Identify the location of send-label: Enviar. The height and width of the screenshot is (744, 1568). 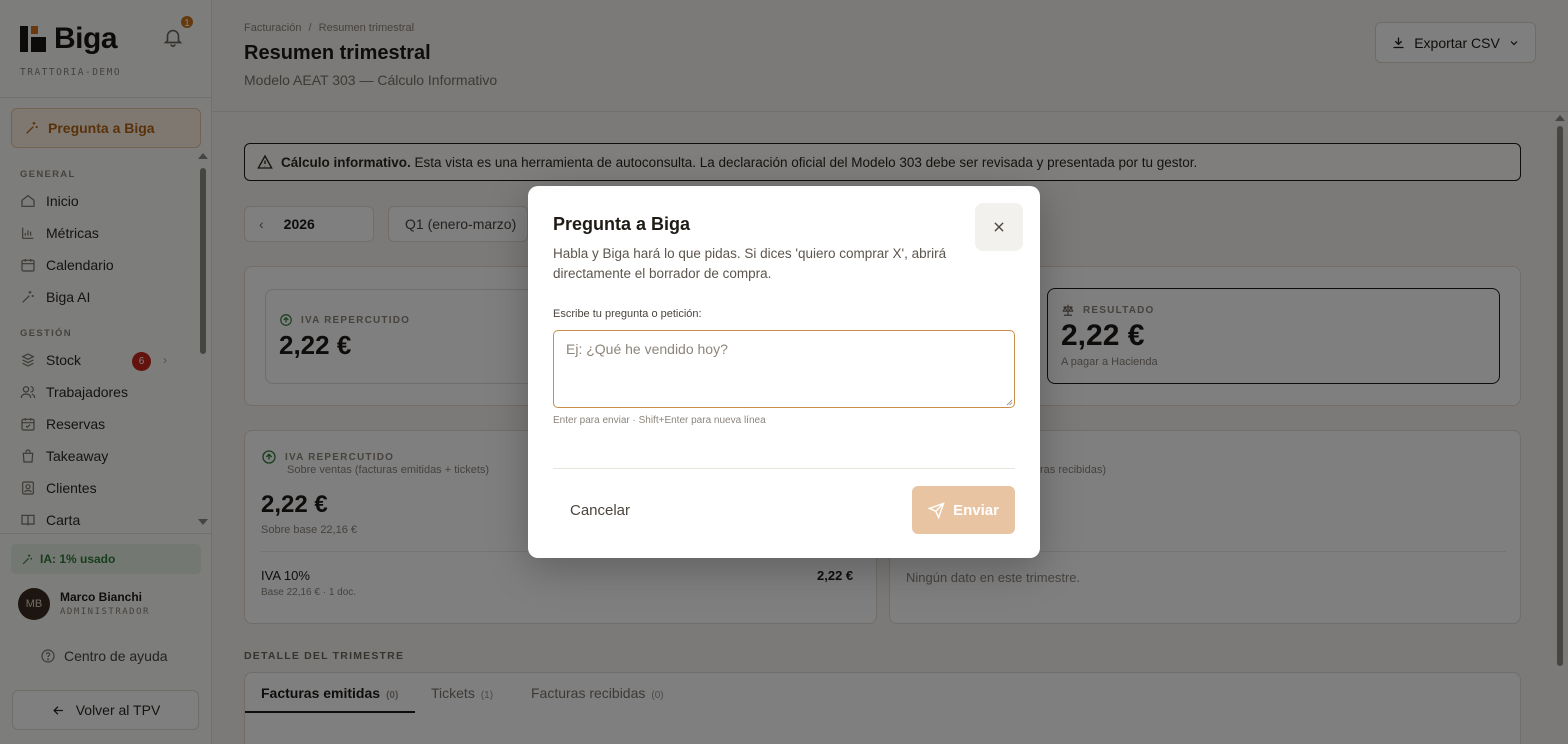
(976, 510).